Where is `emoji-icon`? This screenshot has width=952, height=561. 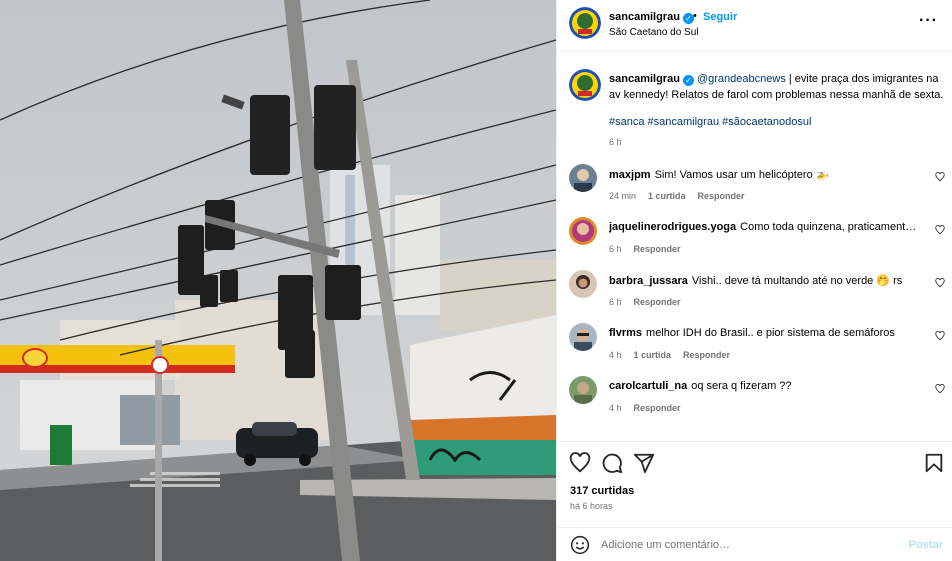 emoji-icon is located at coordinates (580, 545).